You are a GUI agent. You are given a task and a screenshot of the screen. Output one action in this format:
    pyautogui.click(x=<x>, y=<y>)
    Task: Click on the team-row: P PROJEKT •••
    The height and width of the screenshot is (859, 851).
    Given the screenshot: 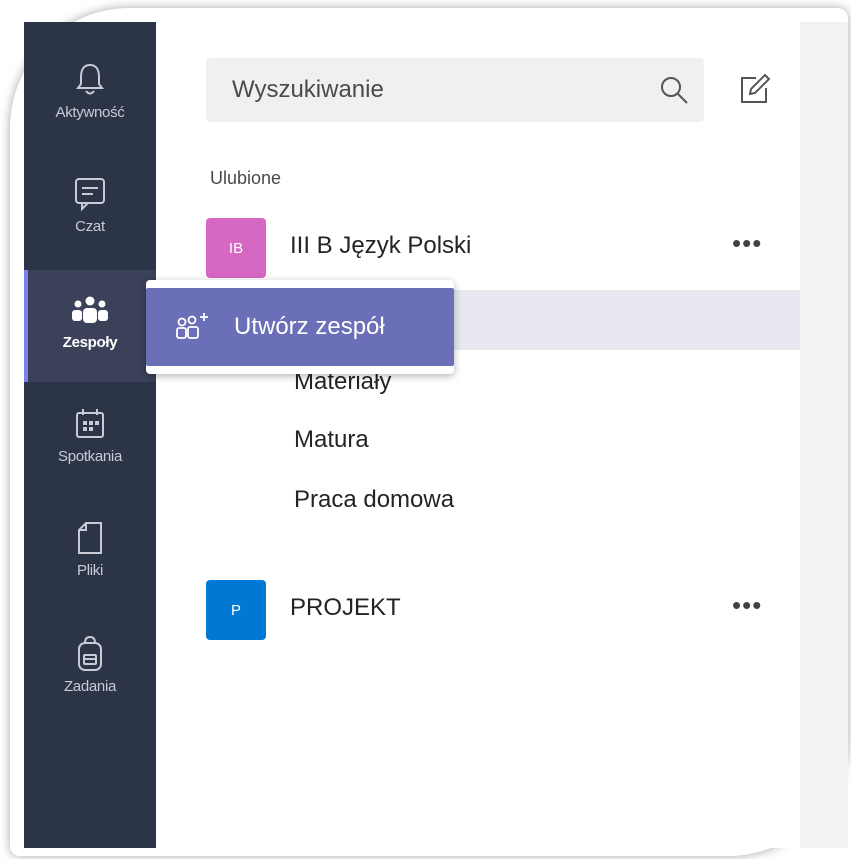 What is the action you would take?
    pyautogui.click(x=478, y=610)
    